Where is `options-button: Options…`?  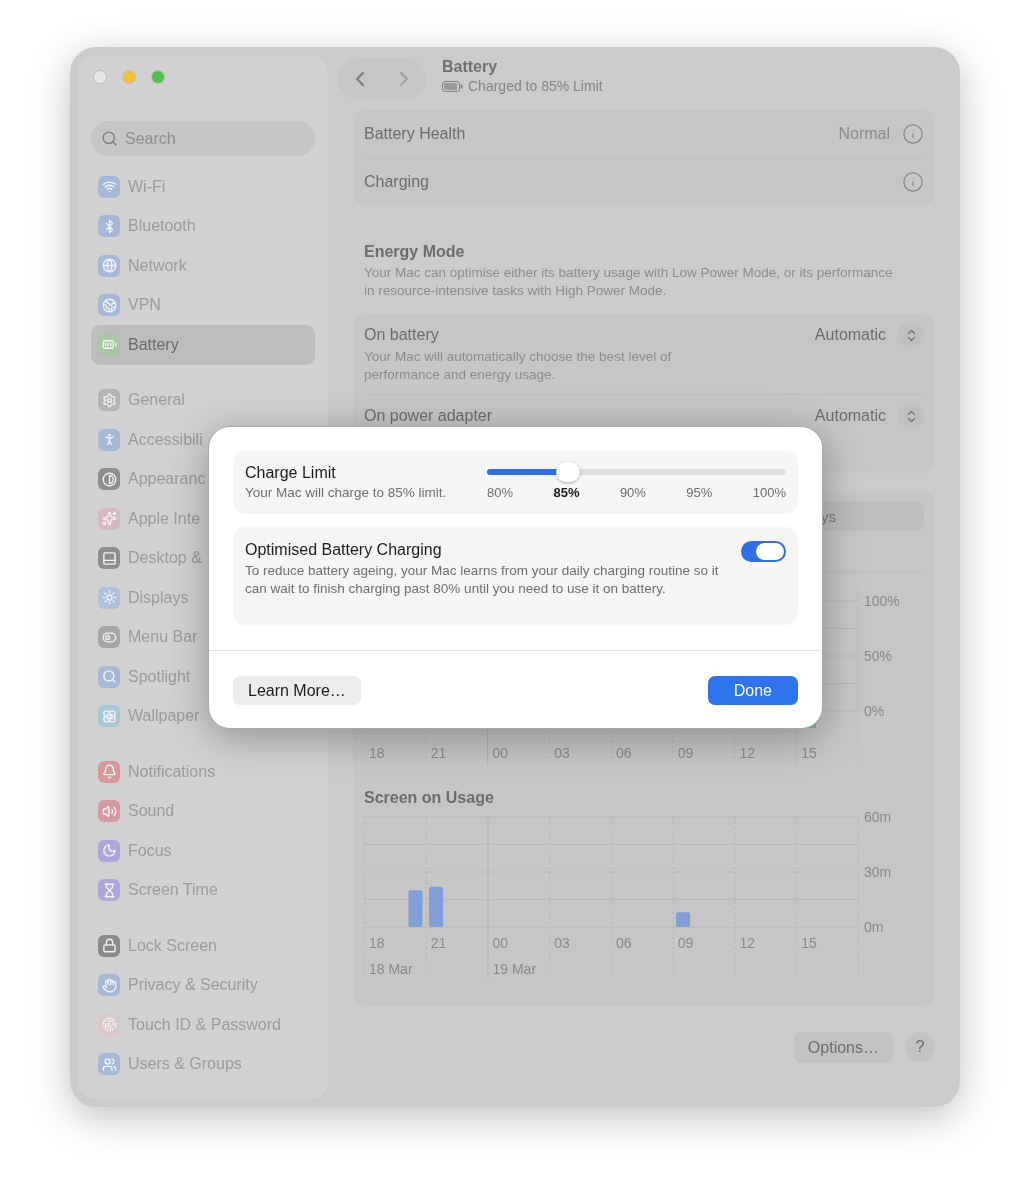 options-button: Options… is located at coordinates (843, 1047).